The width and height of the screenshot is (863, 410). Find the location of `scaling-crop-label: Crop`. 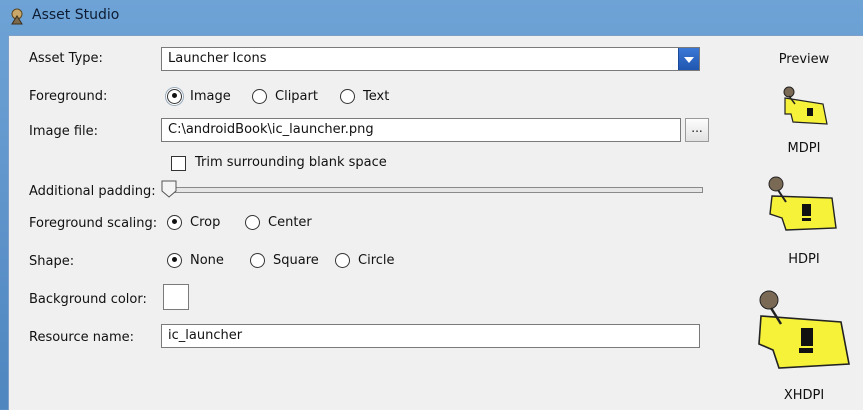

scaling-crop-label: Crop is located at coordinates (205, 222).